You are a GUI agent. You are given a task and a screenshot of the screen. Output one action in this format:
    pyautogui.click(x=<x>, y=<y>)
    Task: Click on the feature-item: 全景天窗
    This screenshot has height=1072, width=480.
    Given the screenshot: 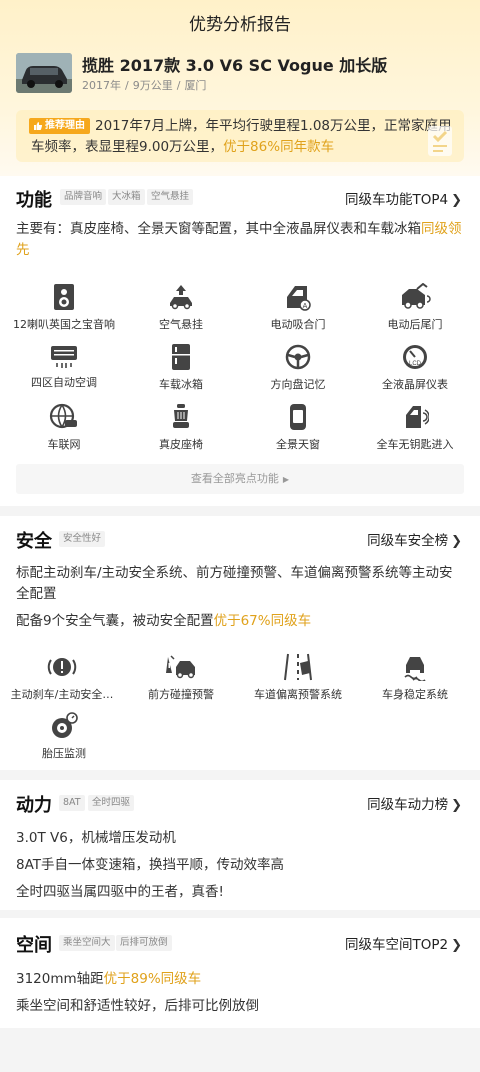 What is the action you would take?
    pyautogui.click(x=298, y=427)
    